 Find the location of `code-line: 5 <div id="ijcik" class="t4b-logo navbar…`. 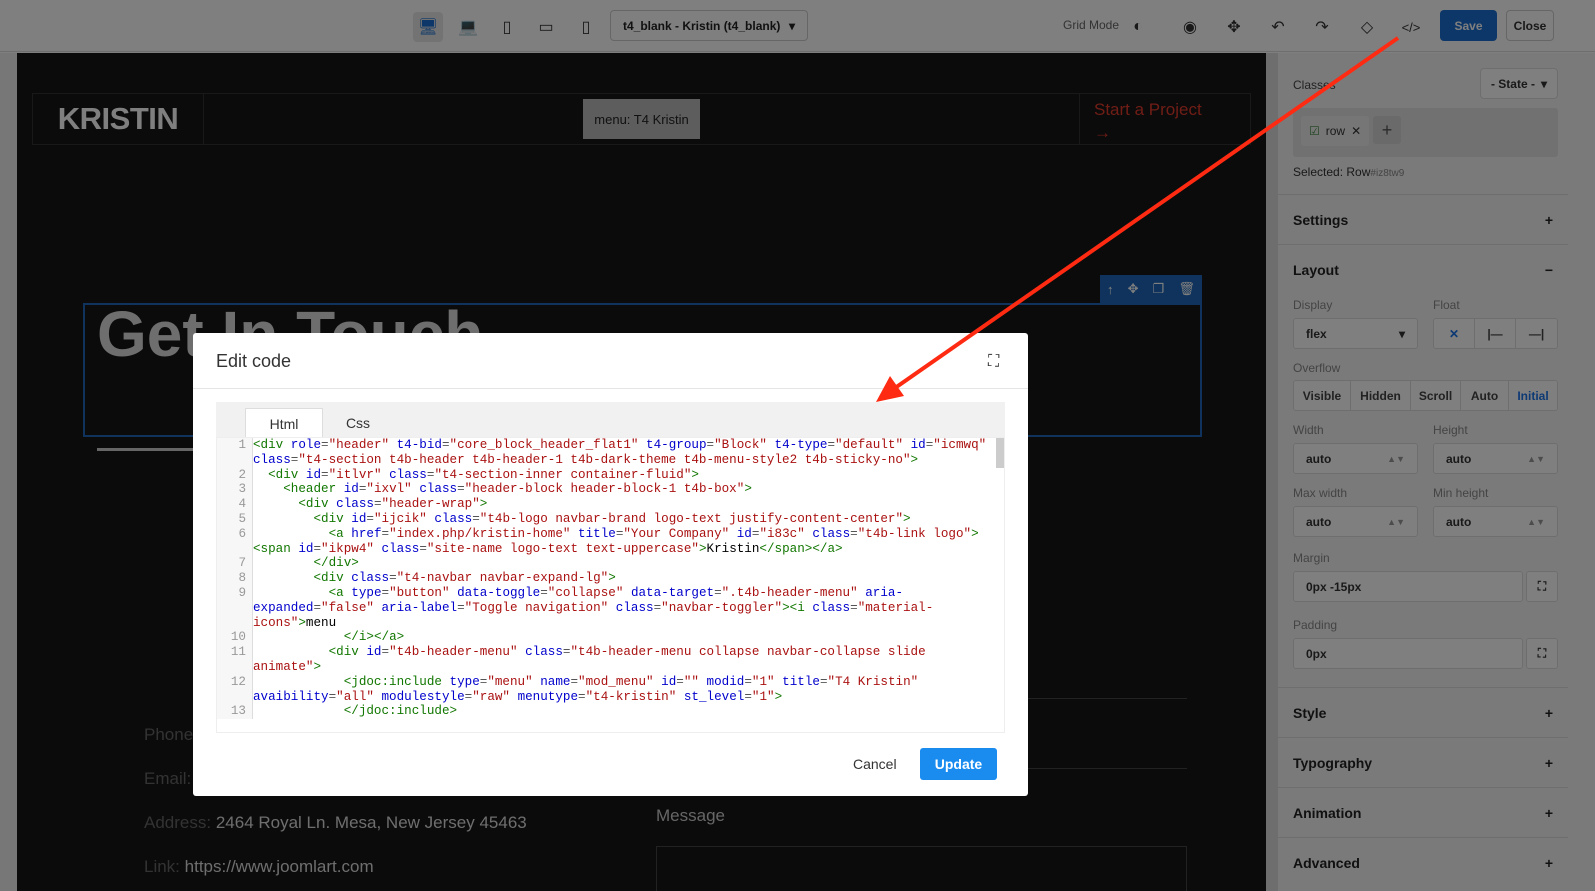

code-line: 5 <div id="ijcik" class="t4b-logo navbar… is located at coordinates (610, 519).